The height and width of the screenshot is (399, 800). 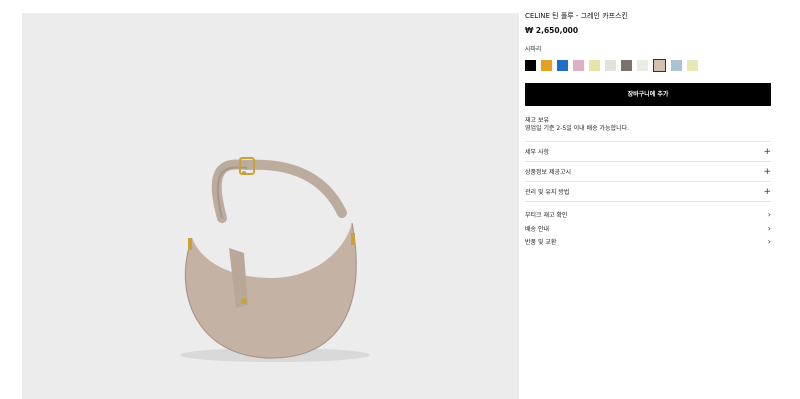 I want to click on accordion-details: 세부 사항 +, so click(x=648, y=152).